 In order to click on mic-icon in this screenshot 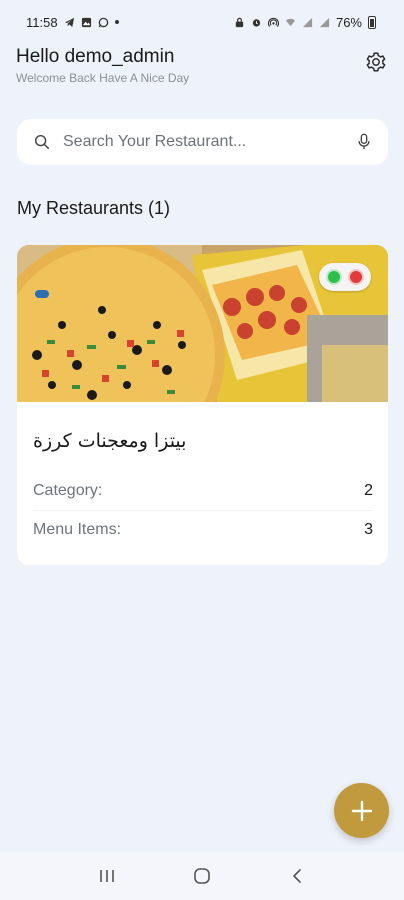, I will do `click(364, 142)`.